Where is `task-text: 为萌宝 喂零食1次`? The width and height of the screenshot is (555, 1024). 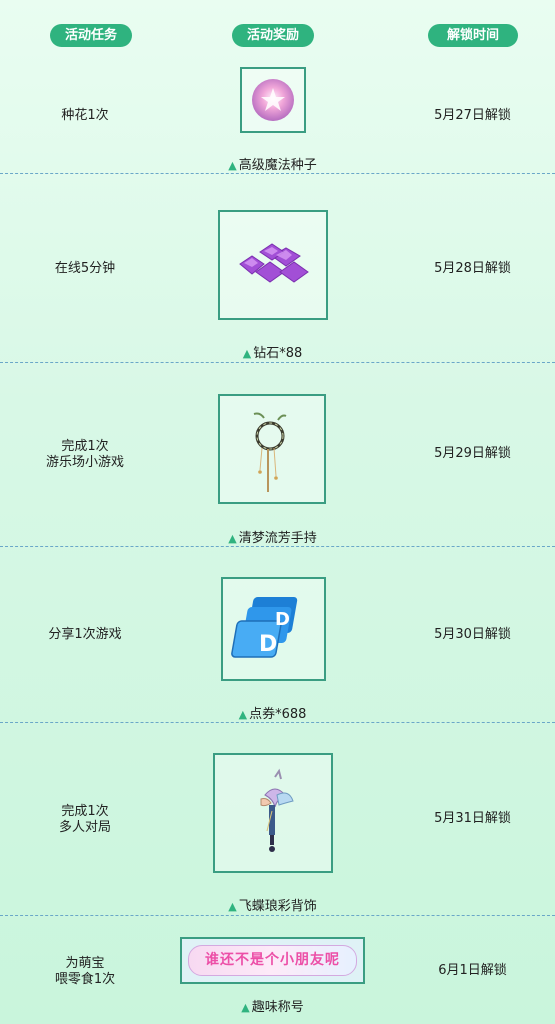 task-text: 为萌宝 喂零食1次 is located at coordinates (85, 971).